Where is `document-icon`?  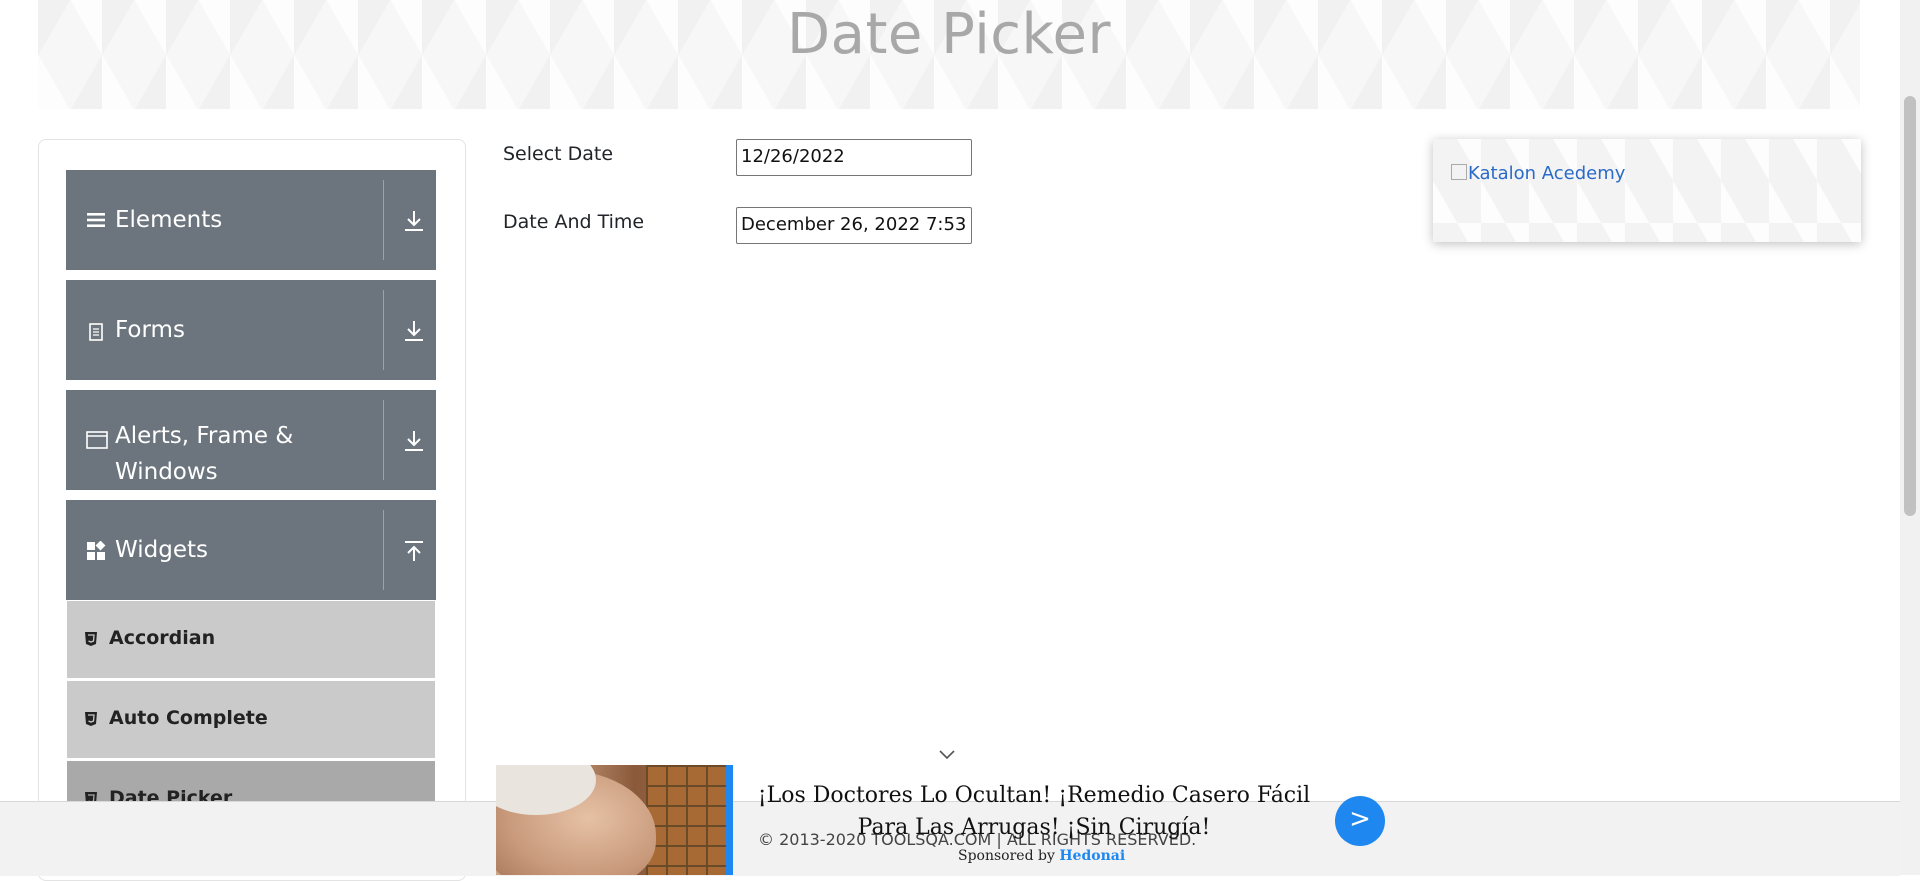
document-icon is located at coordinates (96, 332).